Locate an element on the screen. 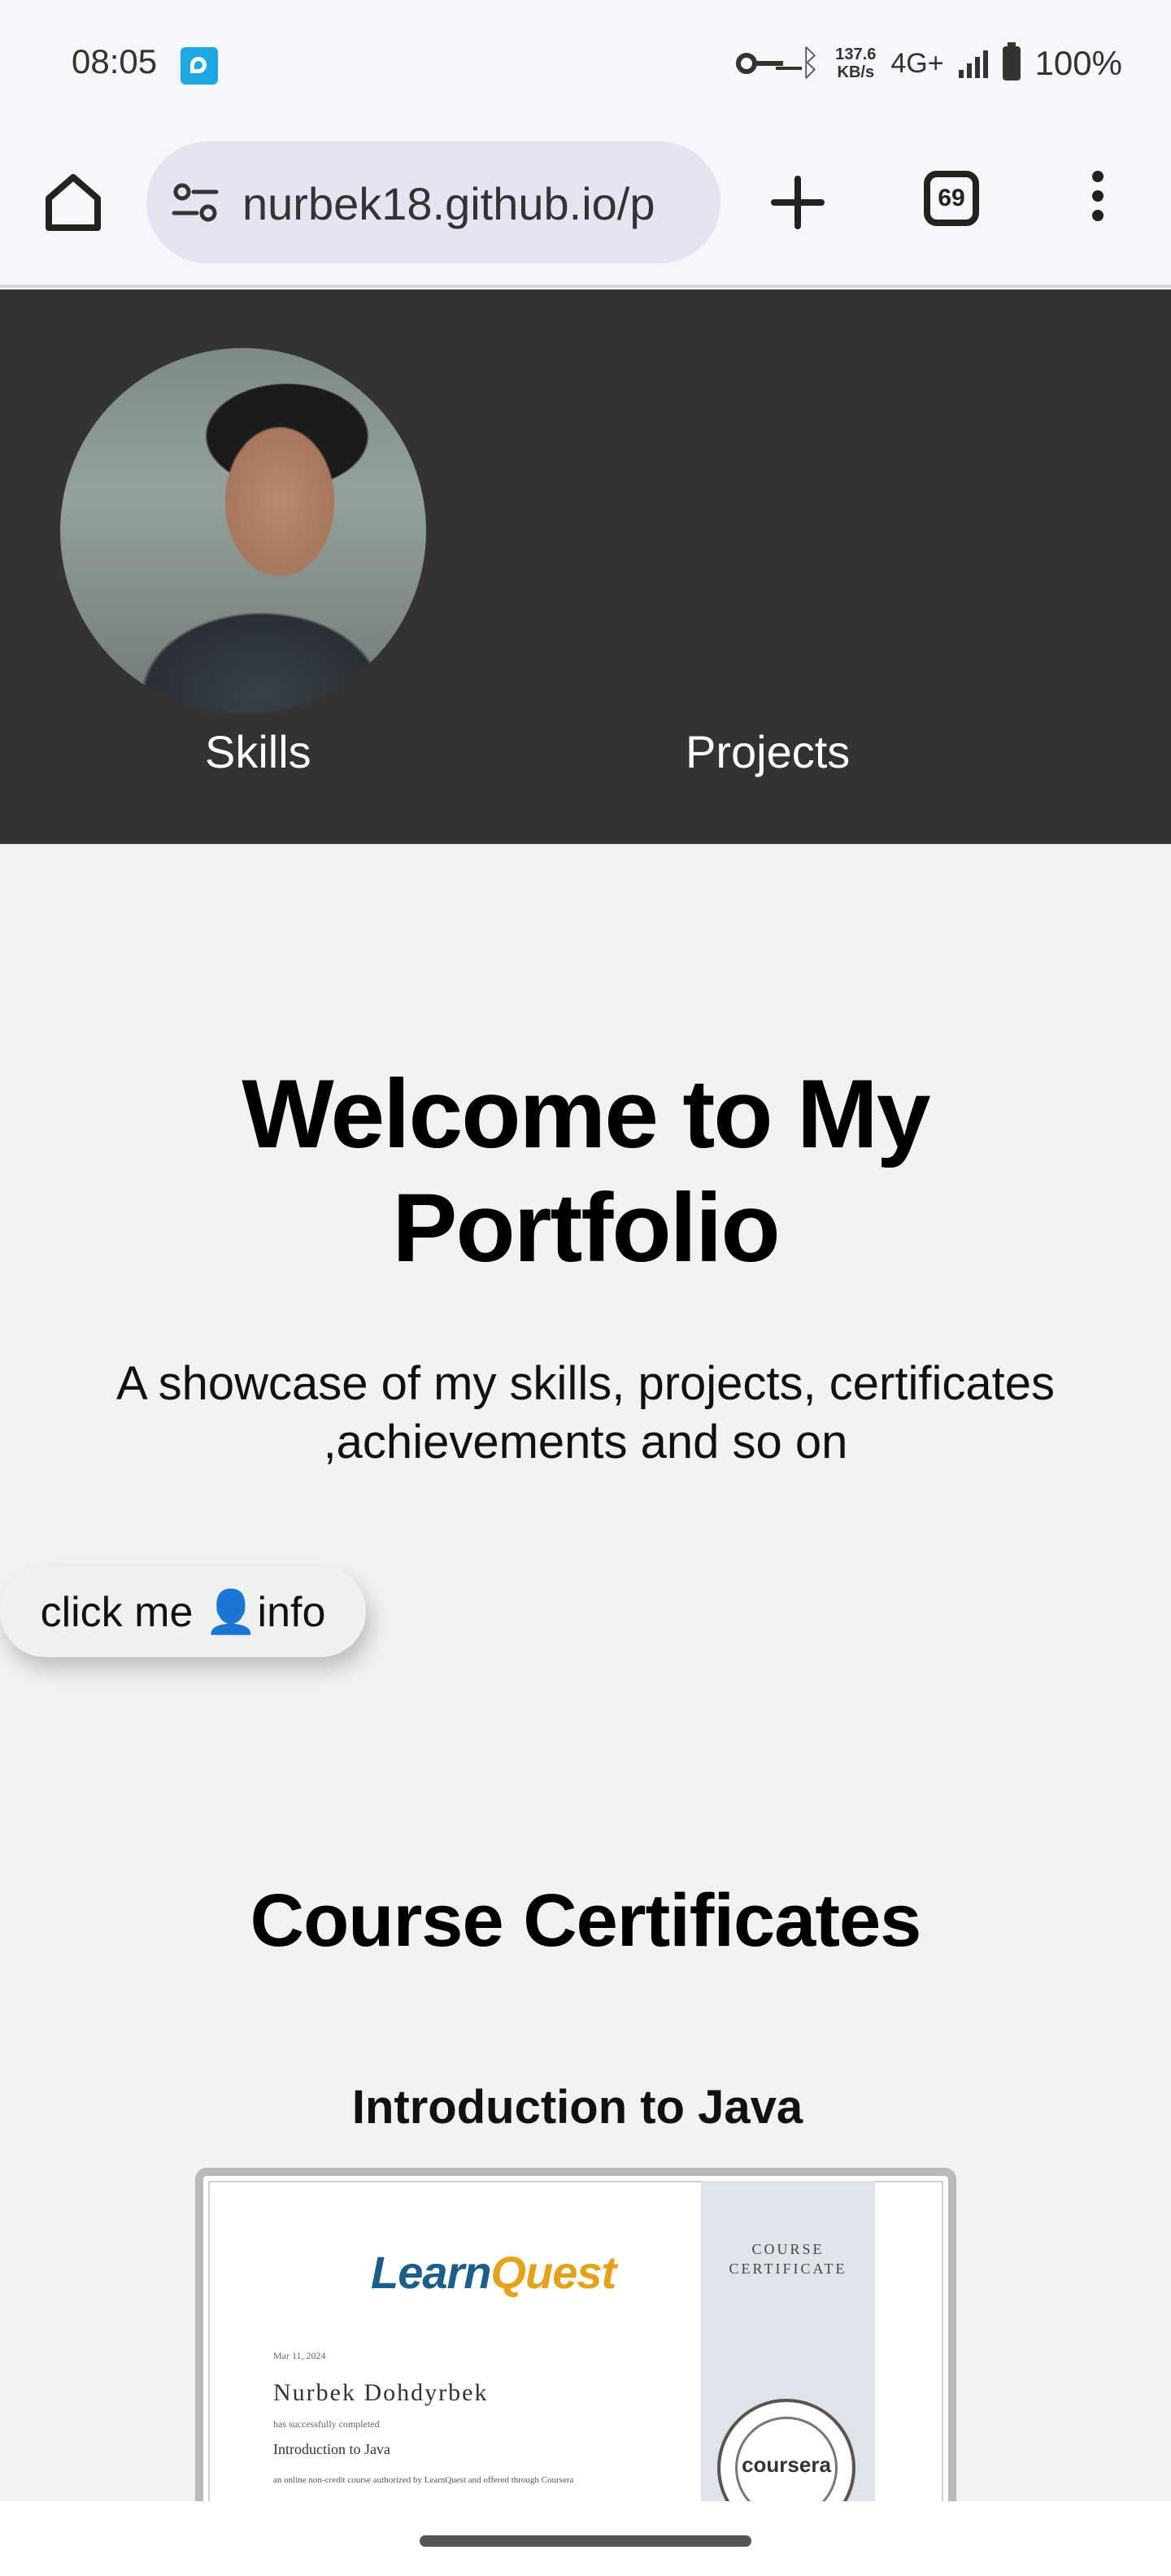  certificate-date: Mar 11, 2024 is located at coordinates (299, 2356).